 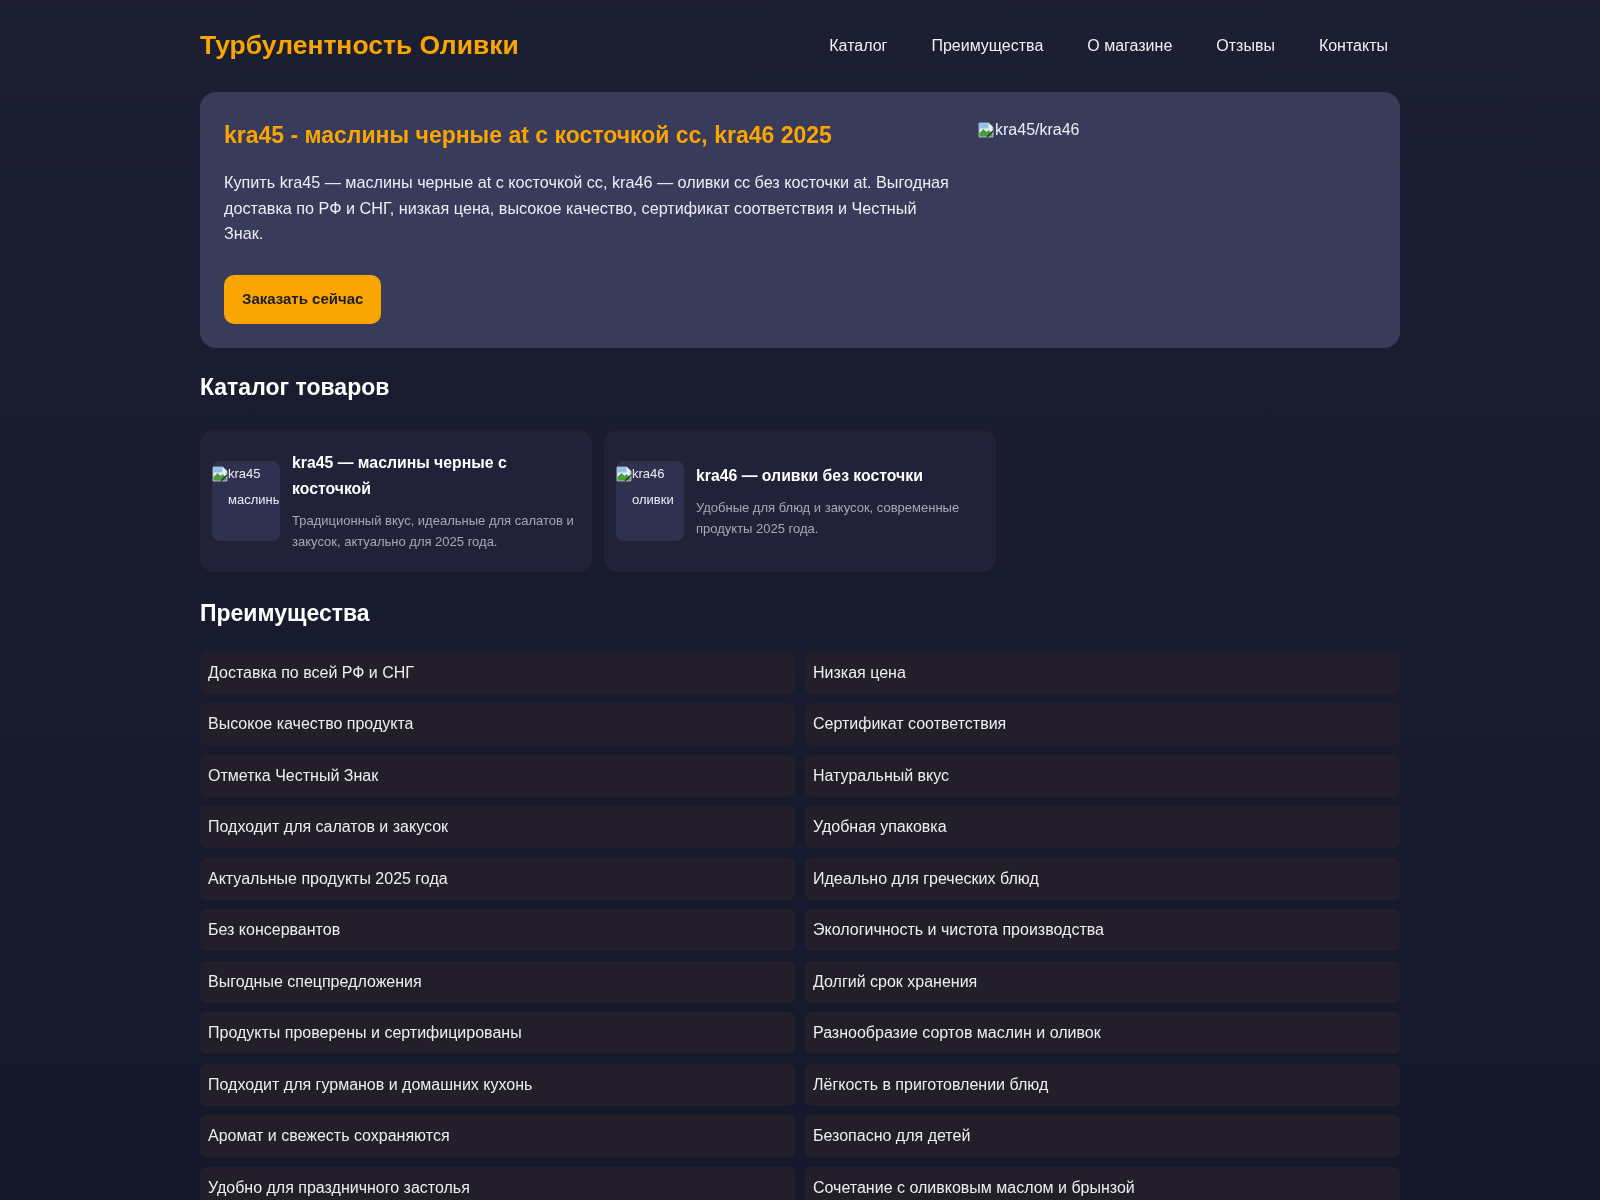 I want to click on advantage-item: Продукты проверены и сертифицированы, so click(x=497, y=1033).